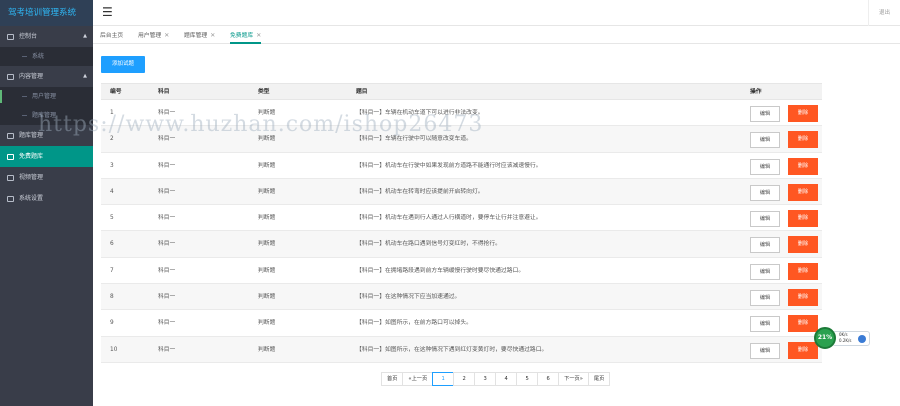 This screenshot has width=900, height=406. I want to click on tab-free-bank: 免费题库 ✕, so click(246, 36).